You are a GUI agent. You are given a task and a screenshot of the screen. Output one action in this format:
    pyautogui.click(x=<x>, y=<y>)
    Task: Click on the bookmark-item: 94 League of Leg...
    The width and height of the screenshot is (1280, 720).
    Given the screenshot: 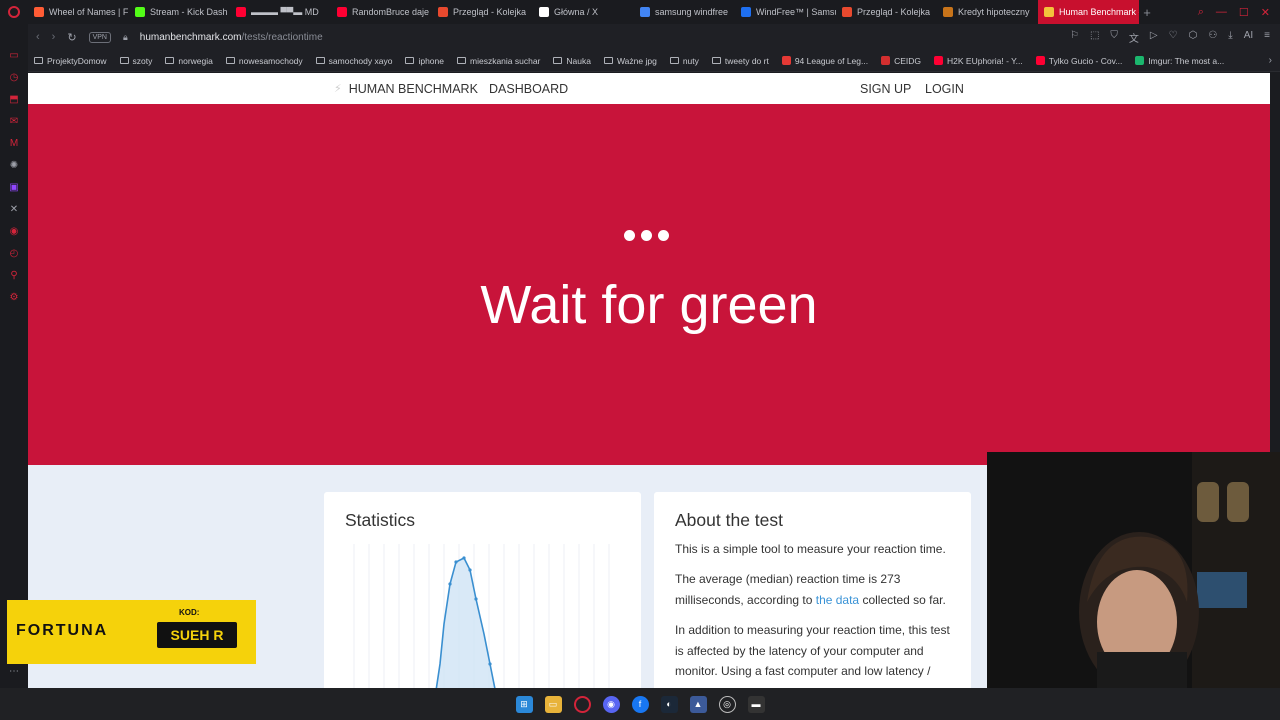 What is the action you would take?
    pyautogui.click(x=824, y=61)
    